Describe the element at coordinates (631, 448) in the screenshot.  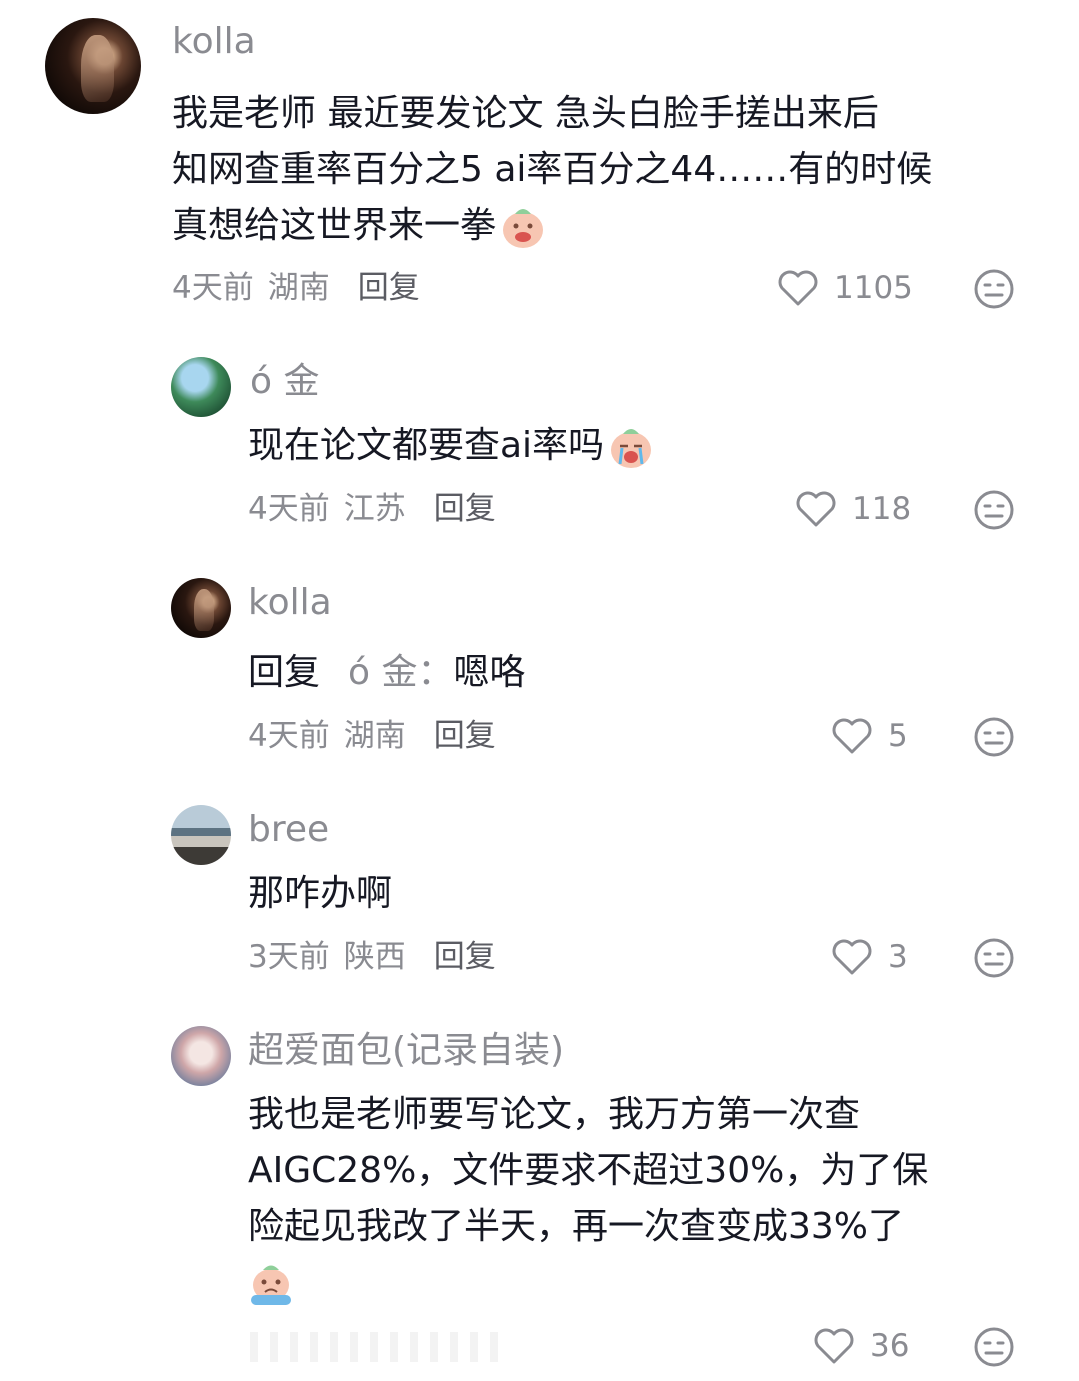
I see `crying-face-emoji` at that location.